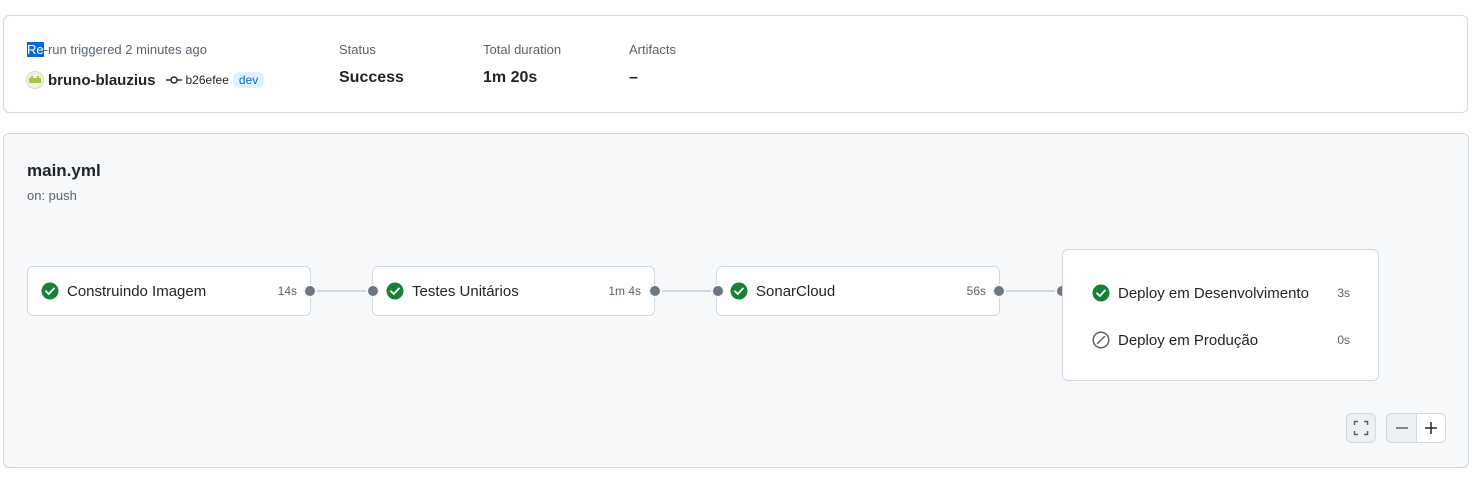 This screenshot has width=1476, height=481. Describe the element at coordinates (1213, 293) in the screenshot. I see `job-name: Deploy em Desenvolvimento` at that location.